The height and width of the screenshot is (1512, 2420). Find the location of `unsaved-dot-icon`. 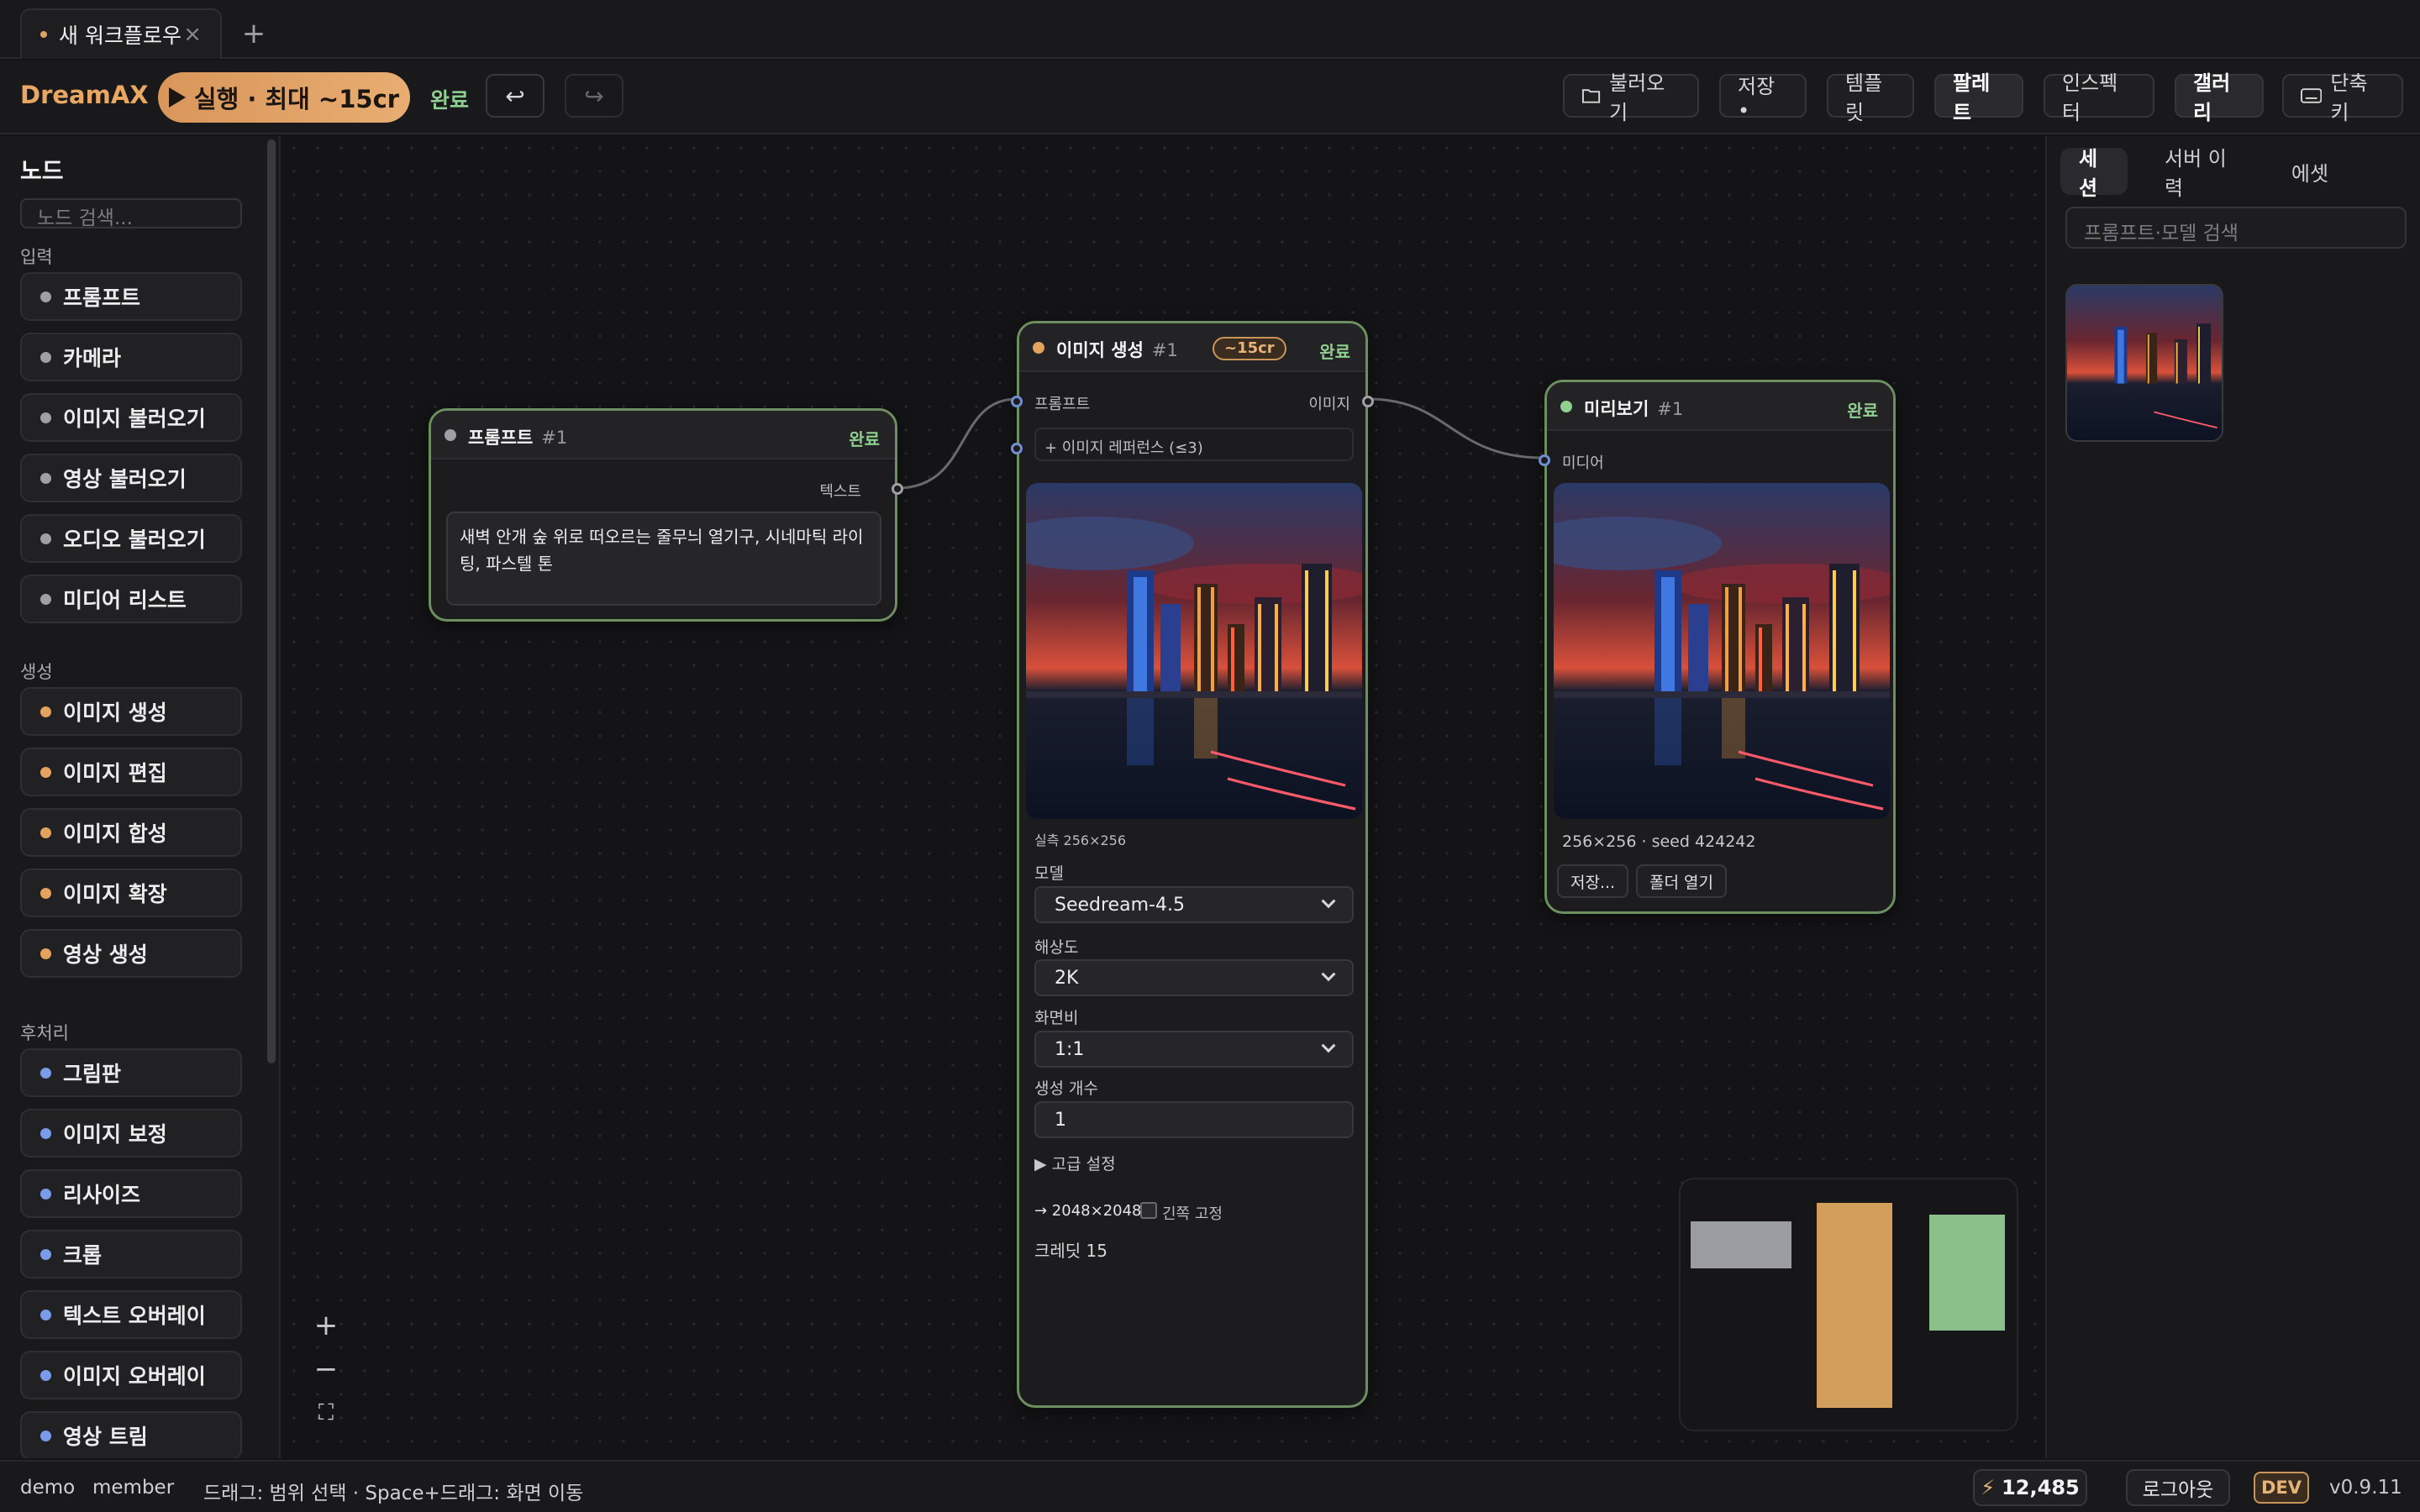

unsaved-dot-icon is located at coordinates (43, 34).